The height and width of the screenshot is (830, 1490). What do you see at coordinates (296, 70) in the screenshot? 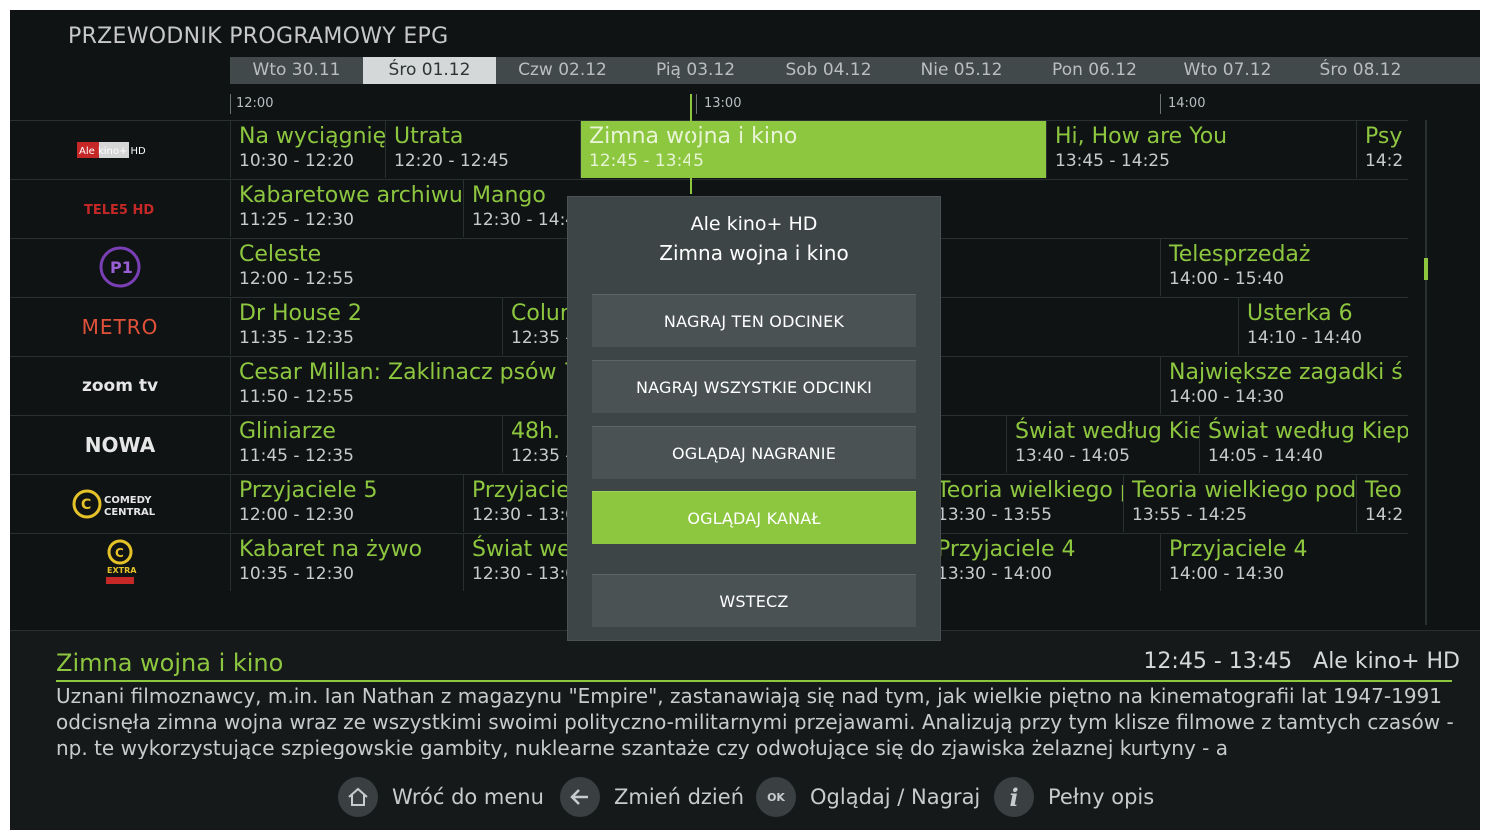
I see `tab-date-0: Wto 30.11` at bounding box center [296, 70].